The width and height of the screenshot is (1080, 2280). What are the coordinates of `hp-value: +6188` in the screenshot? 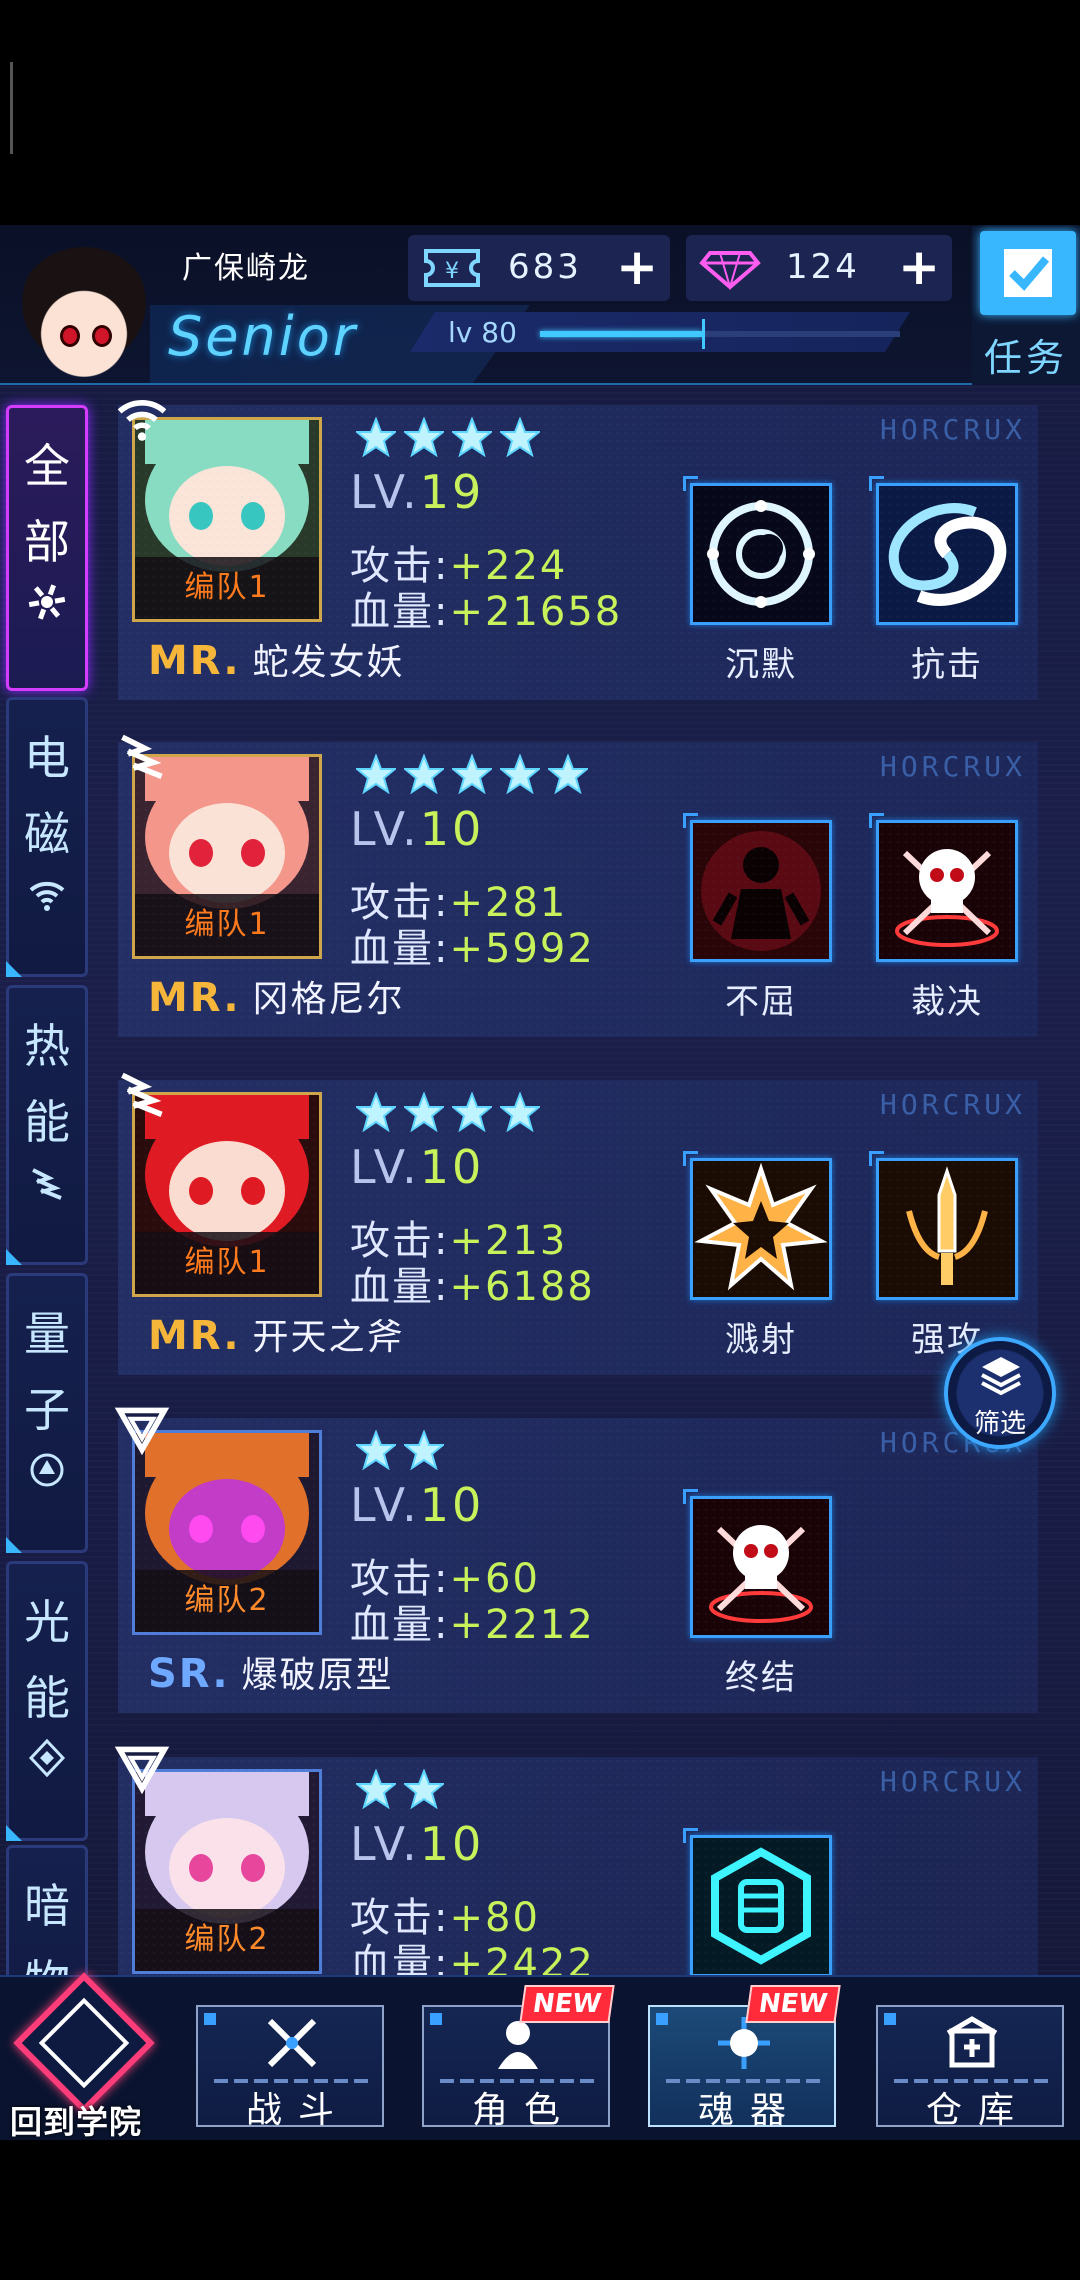 It's located at (522, 1287).